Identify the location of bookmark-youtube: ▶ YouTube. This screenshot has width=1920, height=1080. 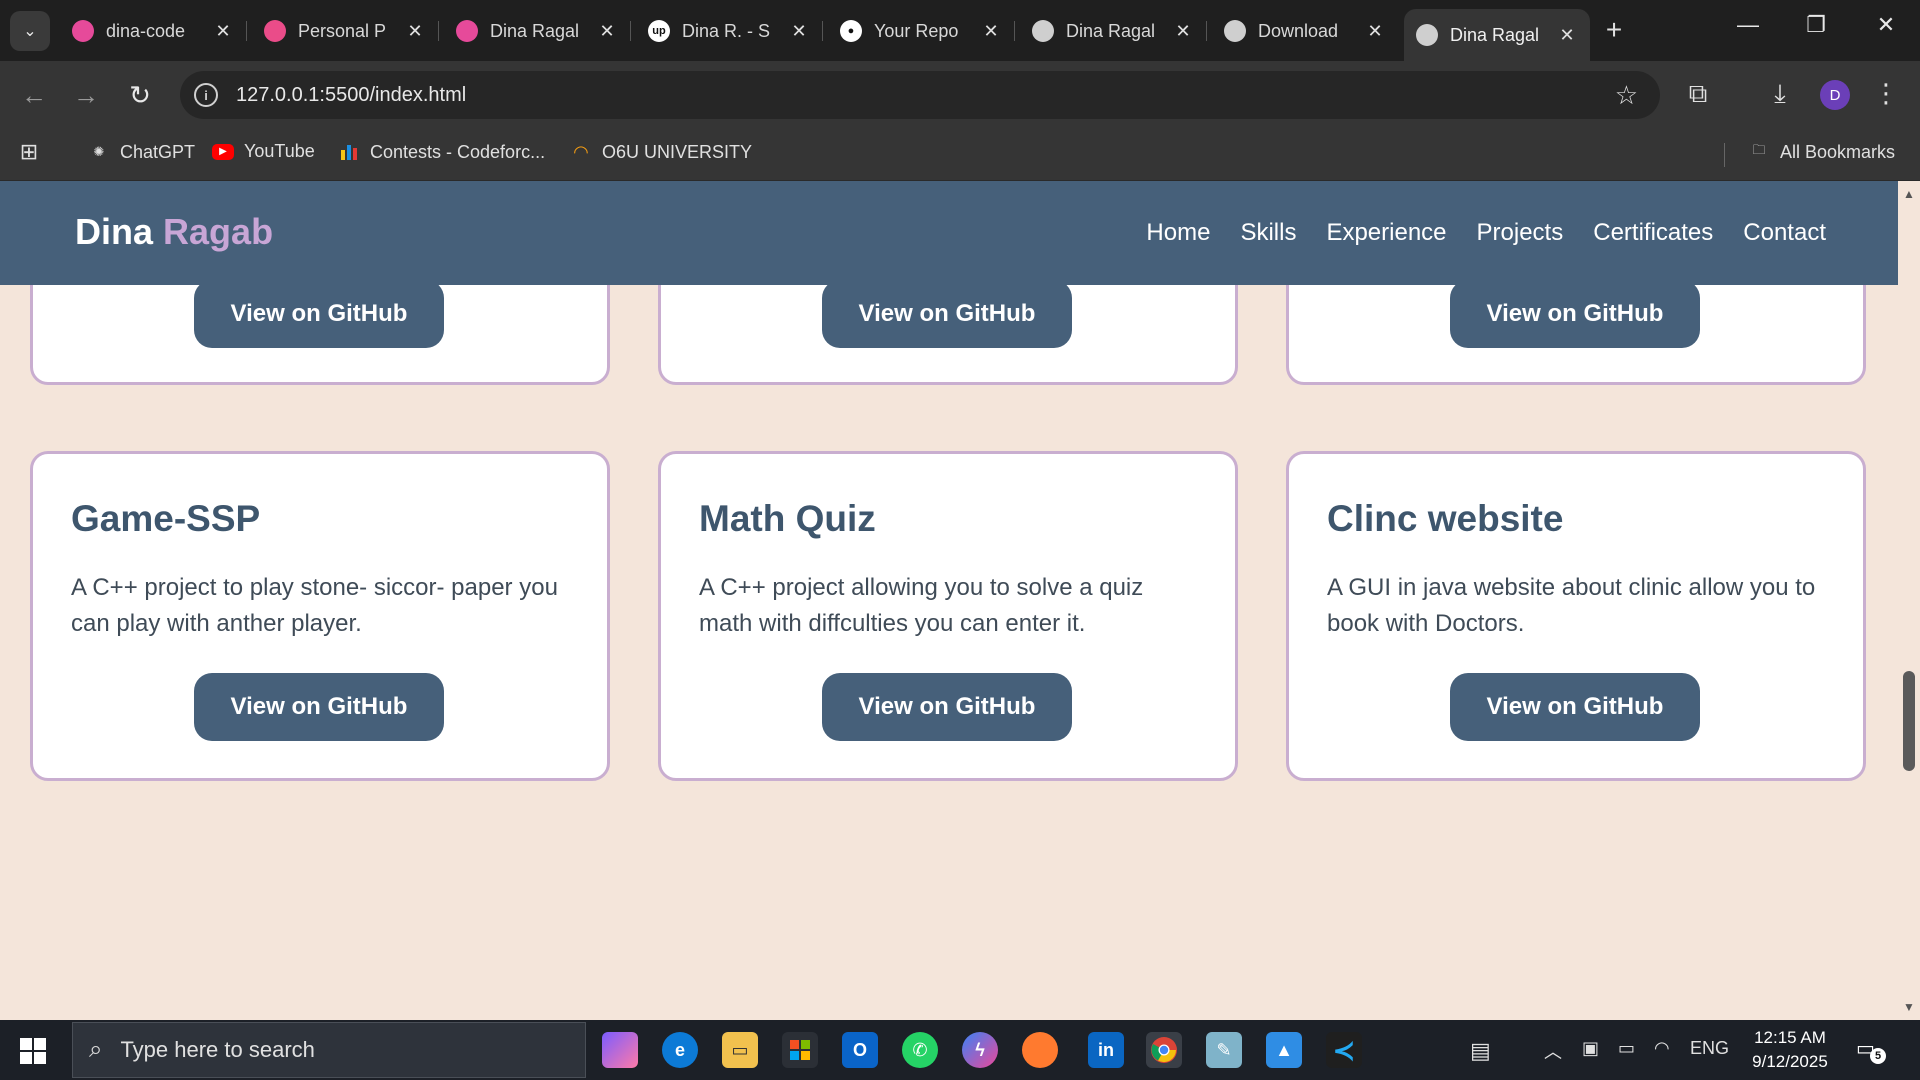
(263, 151).